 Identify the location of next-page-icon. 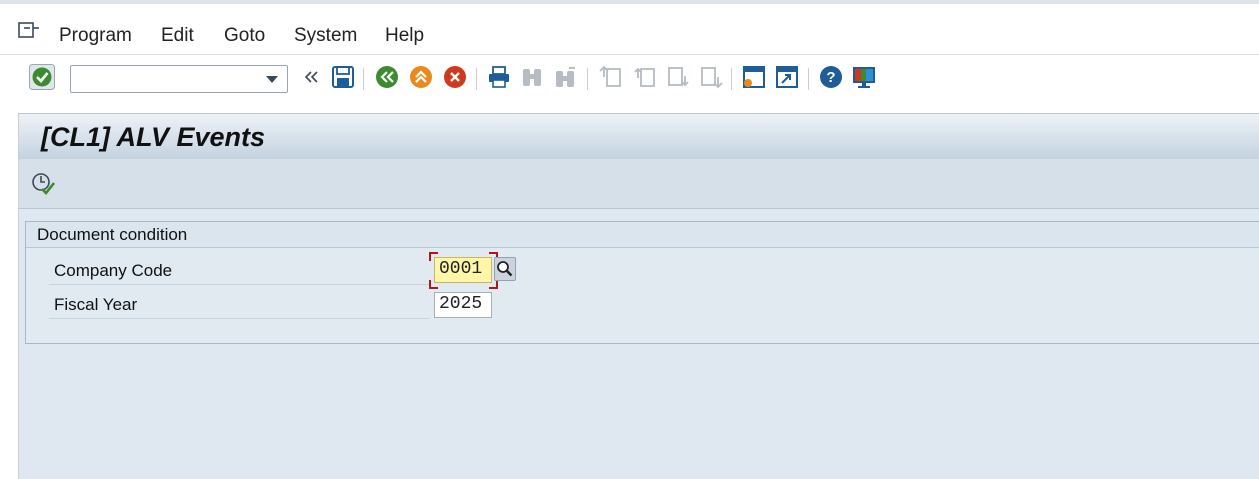
(678, 77).